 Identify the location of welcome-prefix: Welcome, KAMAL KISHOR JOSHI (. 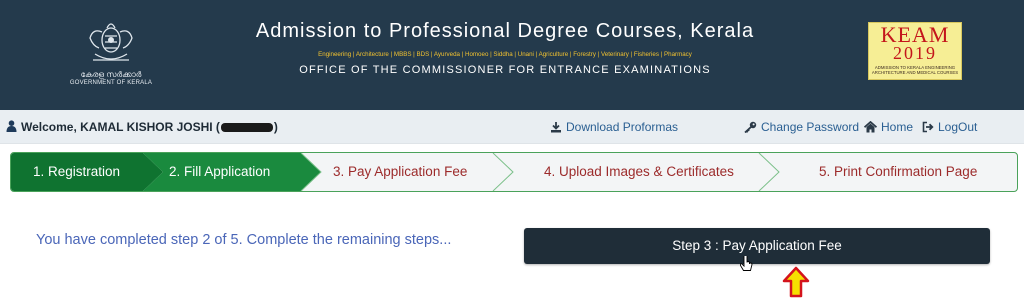
(120, 127).